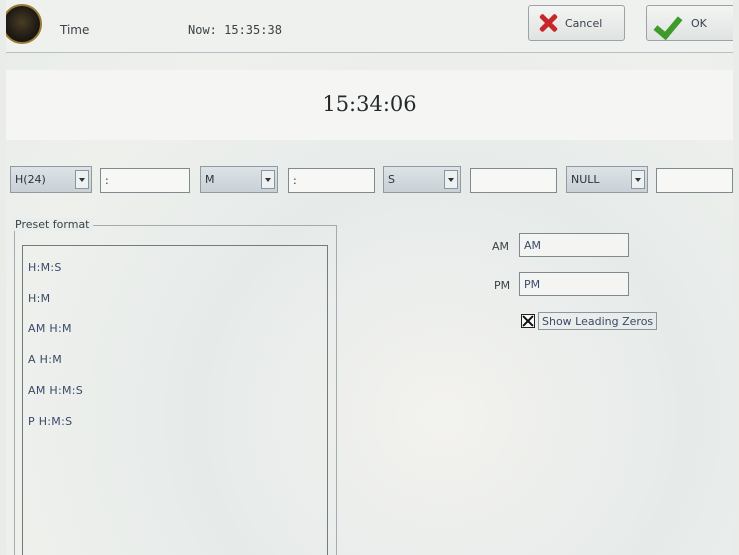  I want to click on list-item: A H:M, so click(45, 359).